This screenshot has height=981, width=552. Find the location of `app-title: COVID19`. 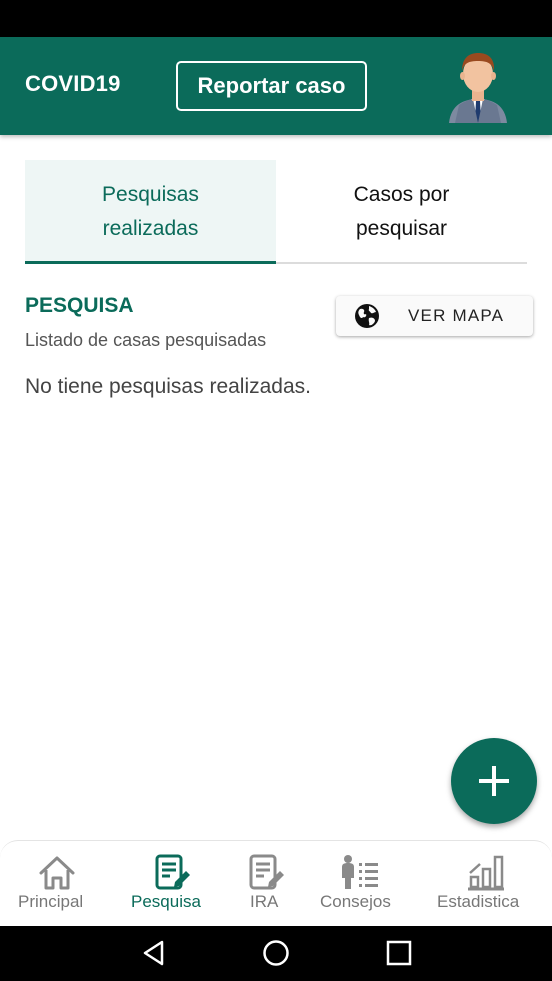

app-title: COVID19 is located at coordinates (73, 83).